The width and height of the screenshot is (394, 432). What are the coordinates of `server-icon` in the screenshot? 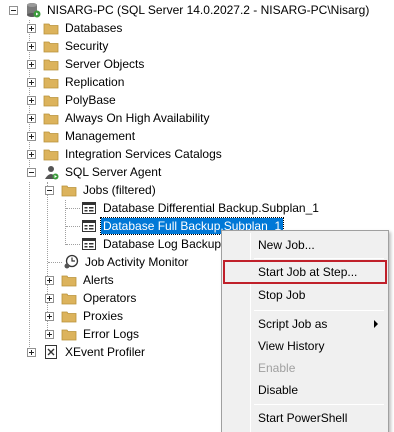 It's located at (33, 10).